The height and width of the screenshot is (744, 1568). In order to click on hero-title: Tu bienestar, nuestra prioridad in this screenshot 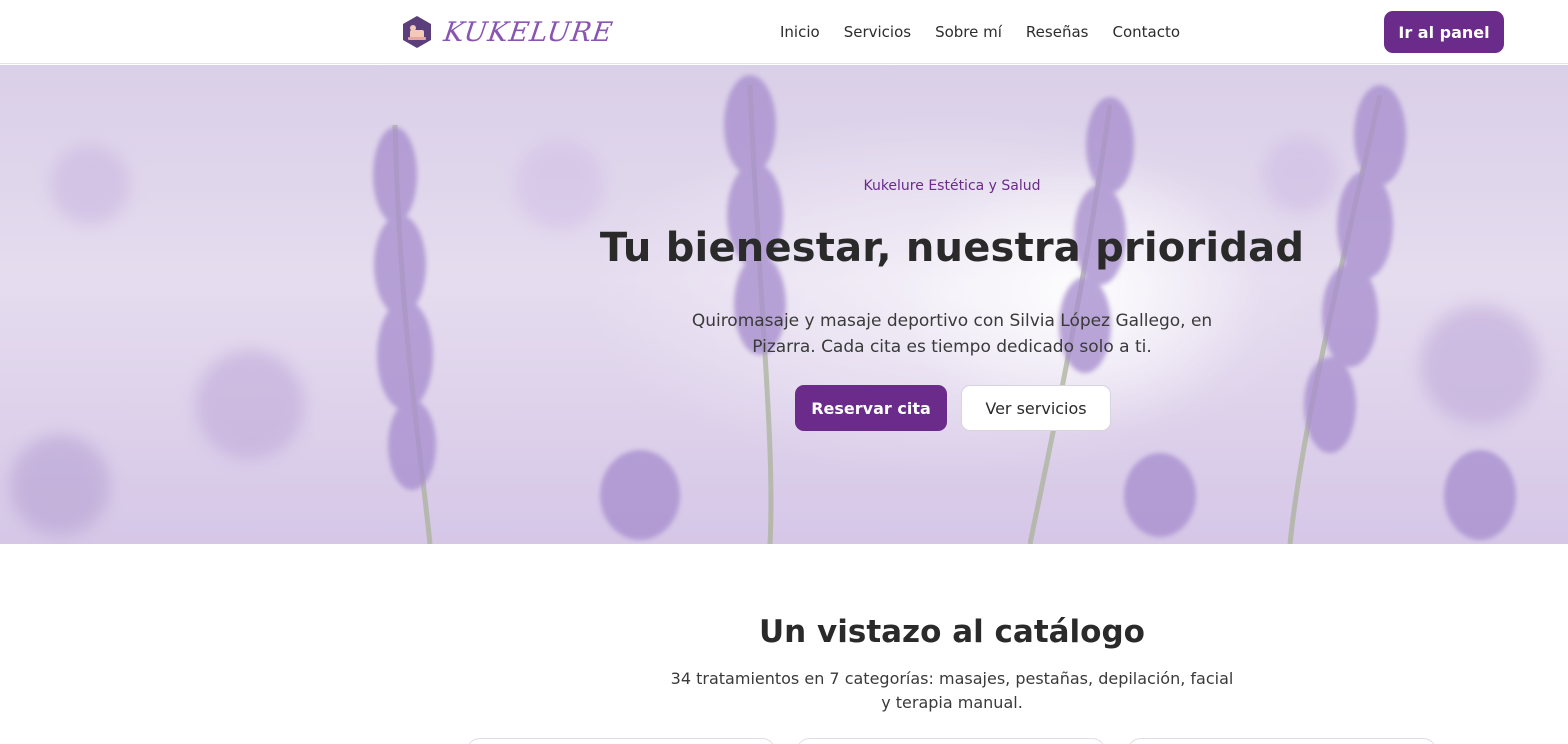, I will do `click(952, 248)`.